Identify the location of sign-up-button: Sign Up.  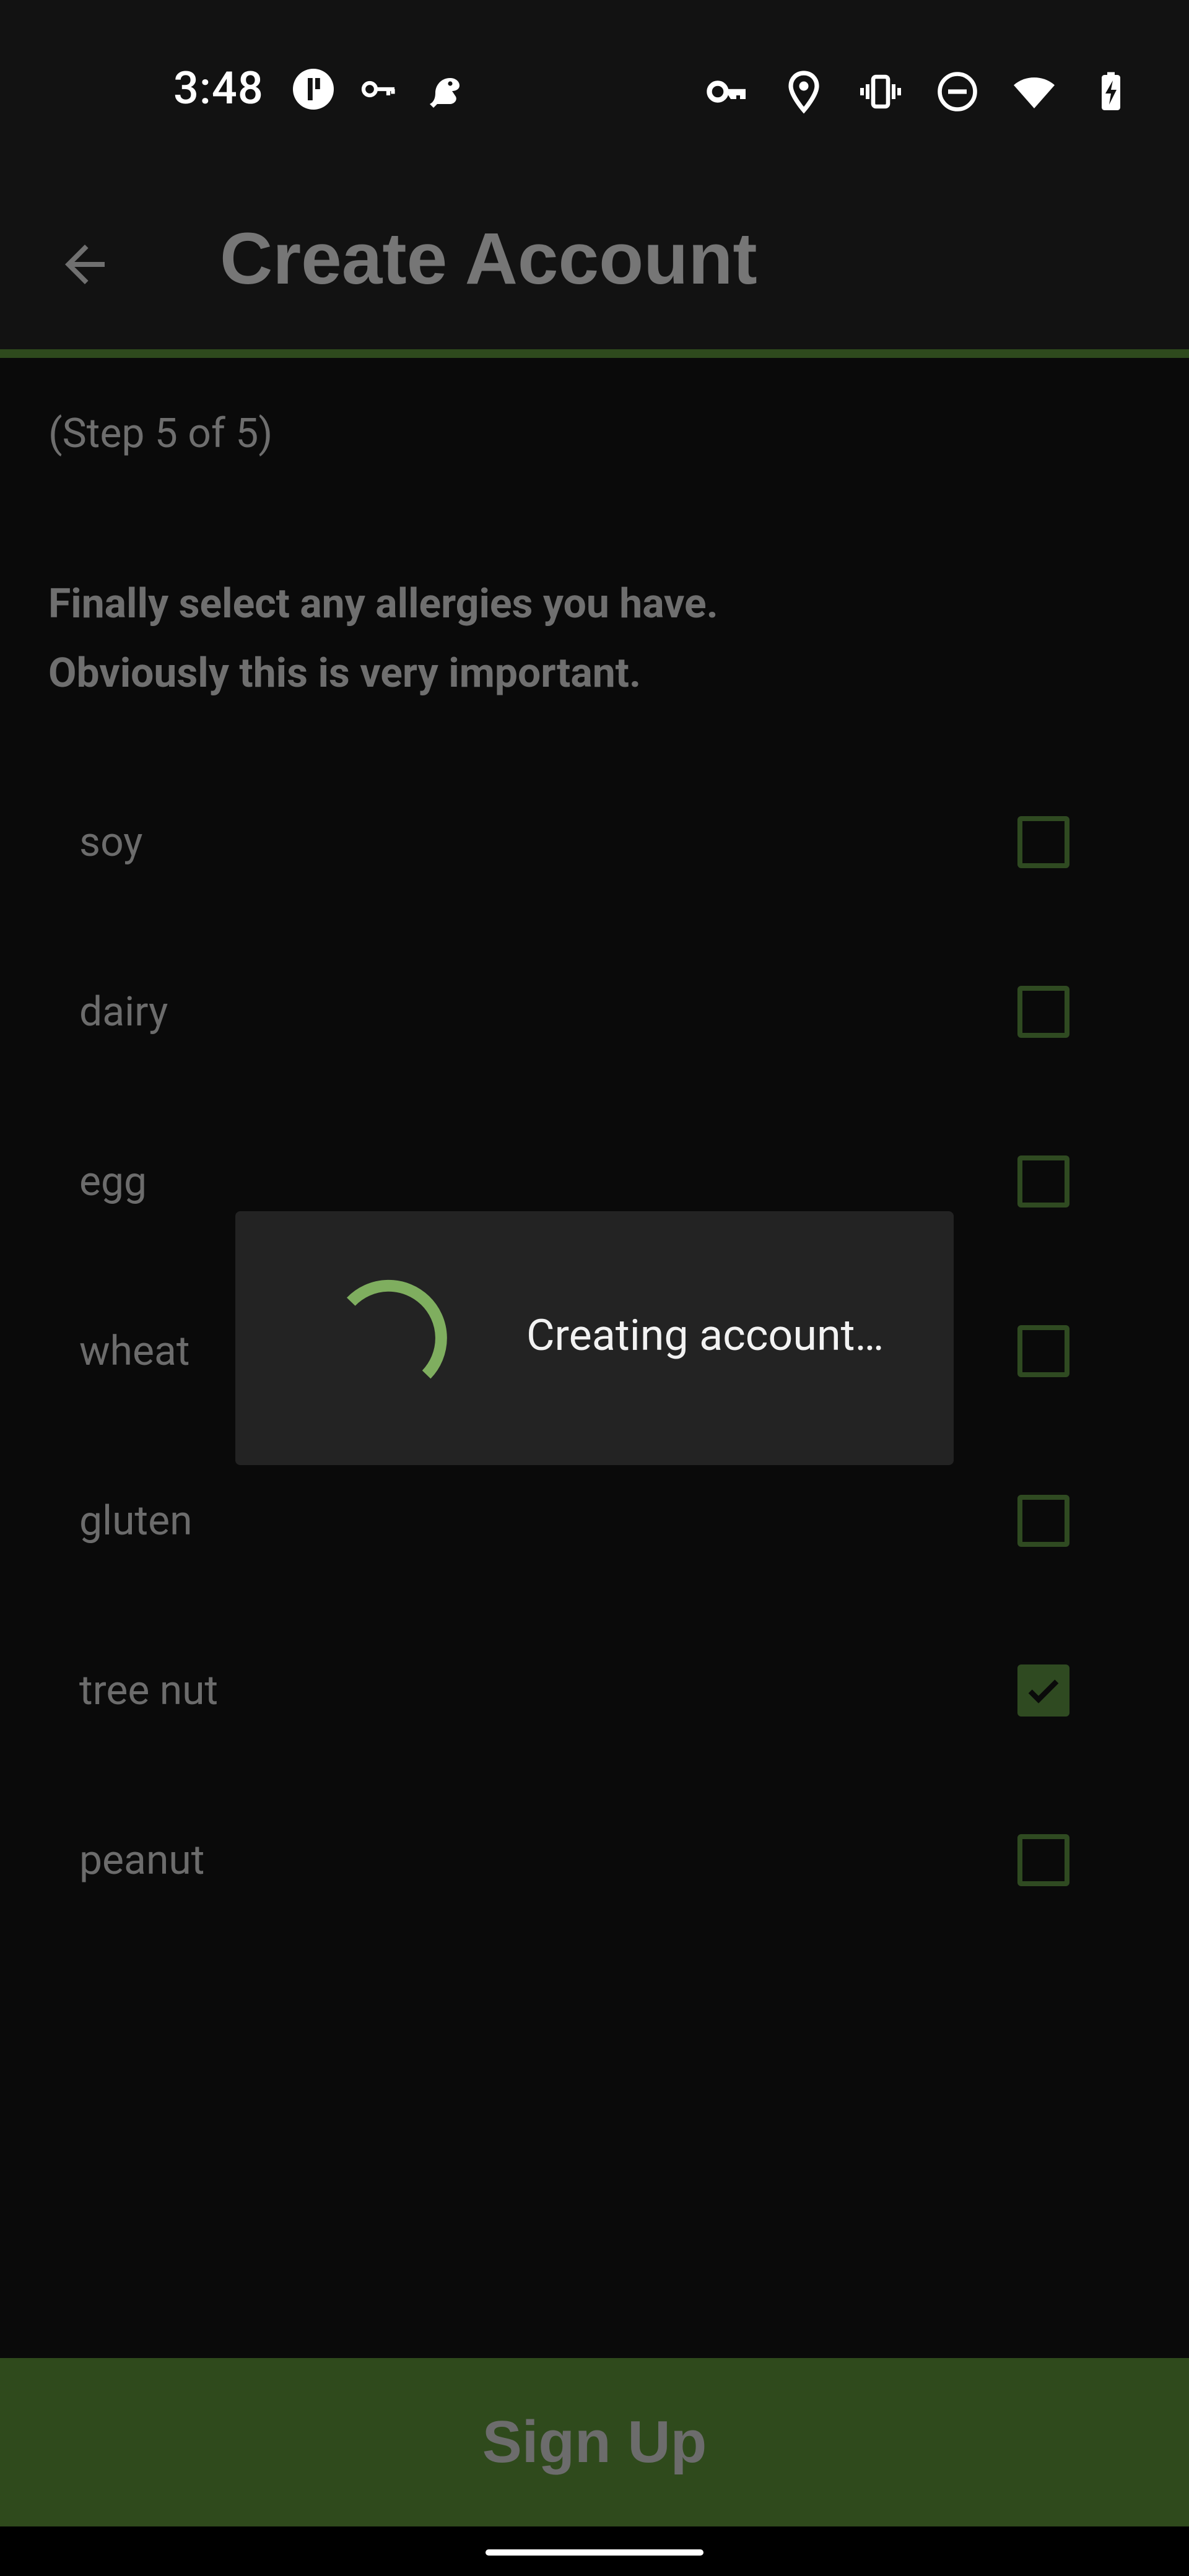
(594, 2442).